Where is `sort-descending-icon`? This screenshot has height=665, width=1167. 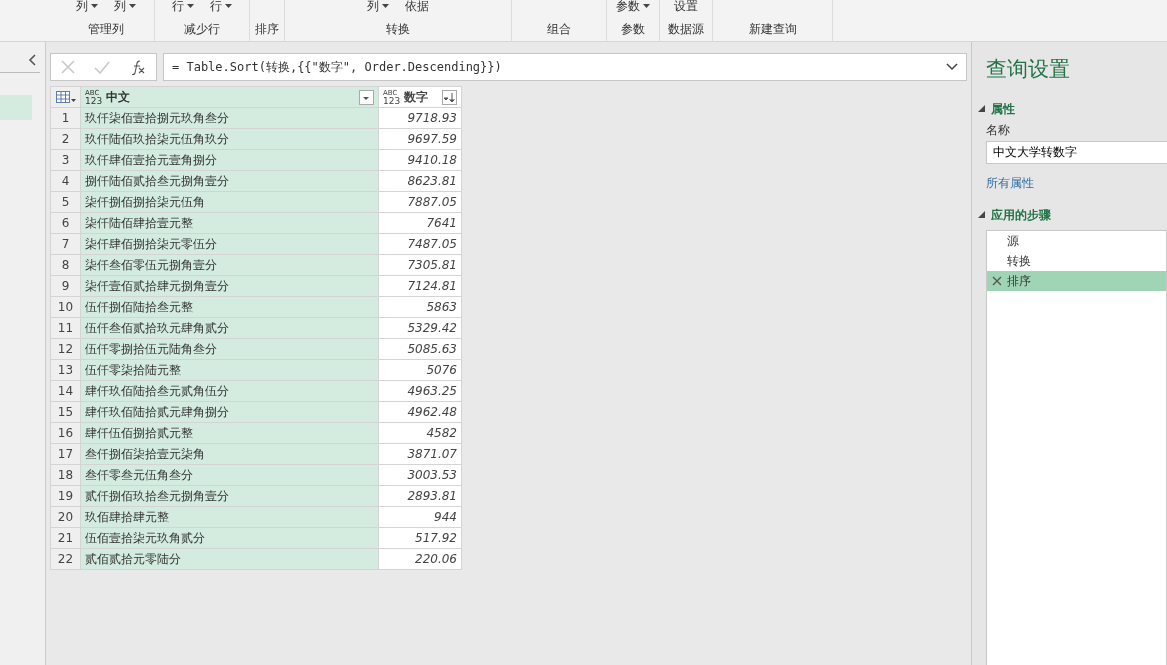
sort-descending-icon is located at coordinates (449, 97).